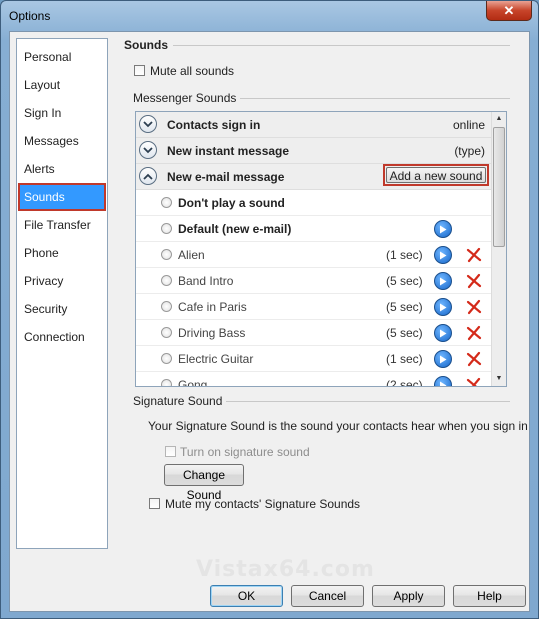 The image size is (539, 619). Describe the element at coordinates (206, 281) in the screenshot. I see `sound-name: Band Intro` at that location.